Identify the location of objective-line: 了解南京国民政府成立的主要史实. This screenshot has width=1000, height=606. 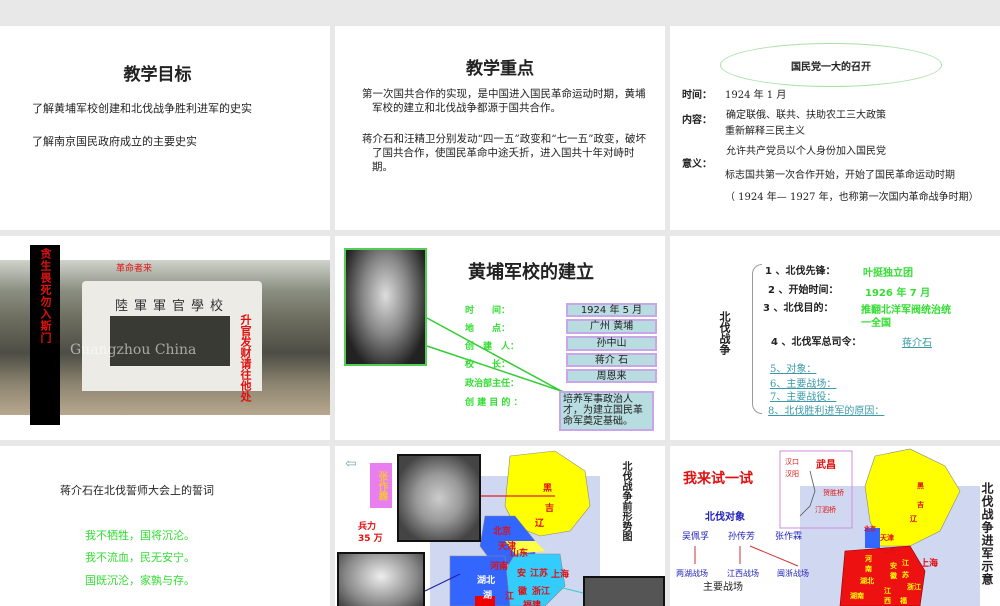
(114, 141).